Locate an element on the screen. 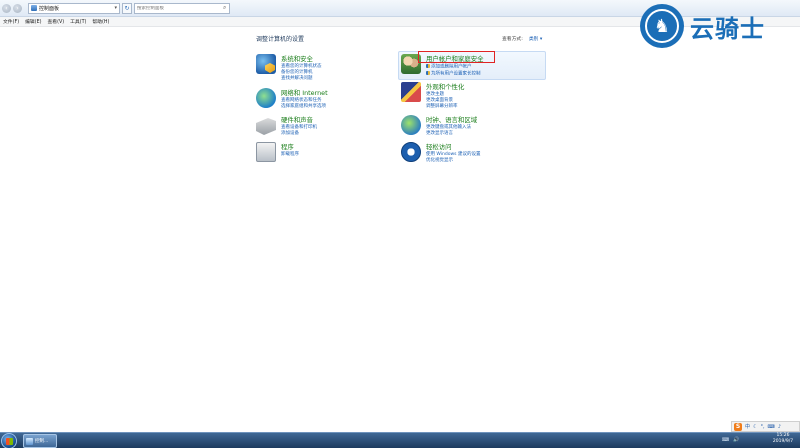 The width and height of the screenshot is (800, 448). search-box: ⌕ is located at coordinates (182, 8).